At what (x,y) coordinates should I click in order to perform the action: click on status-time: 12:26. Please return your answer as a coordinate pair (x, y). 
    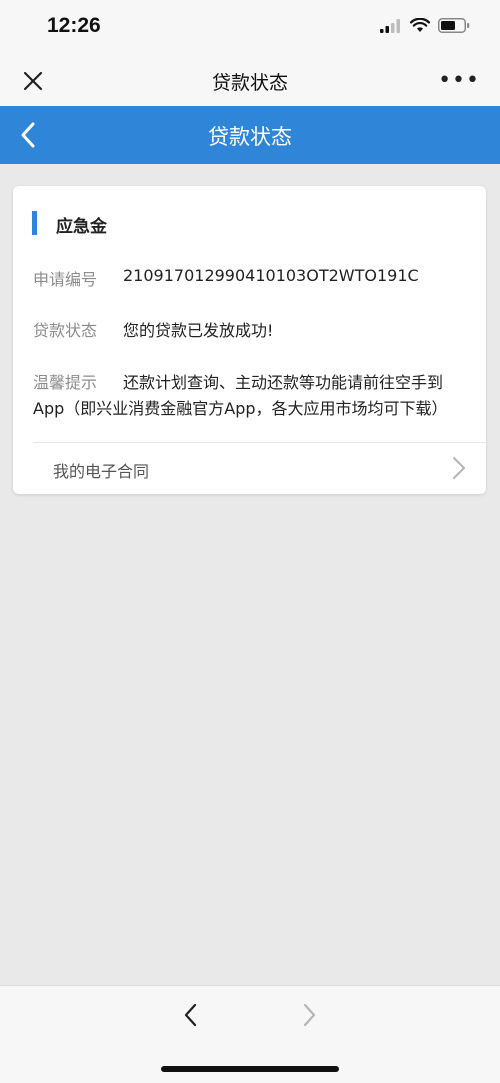
    Looking at the image, I should click on (74, 25).